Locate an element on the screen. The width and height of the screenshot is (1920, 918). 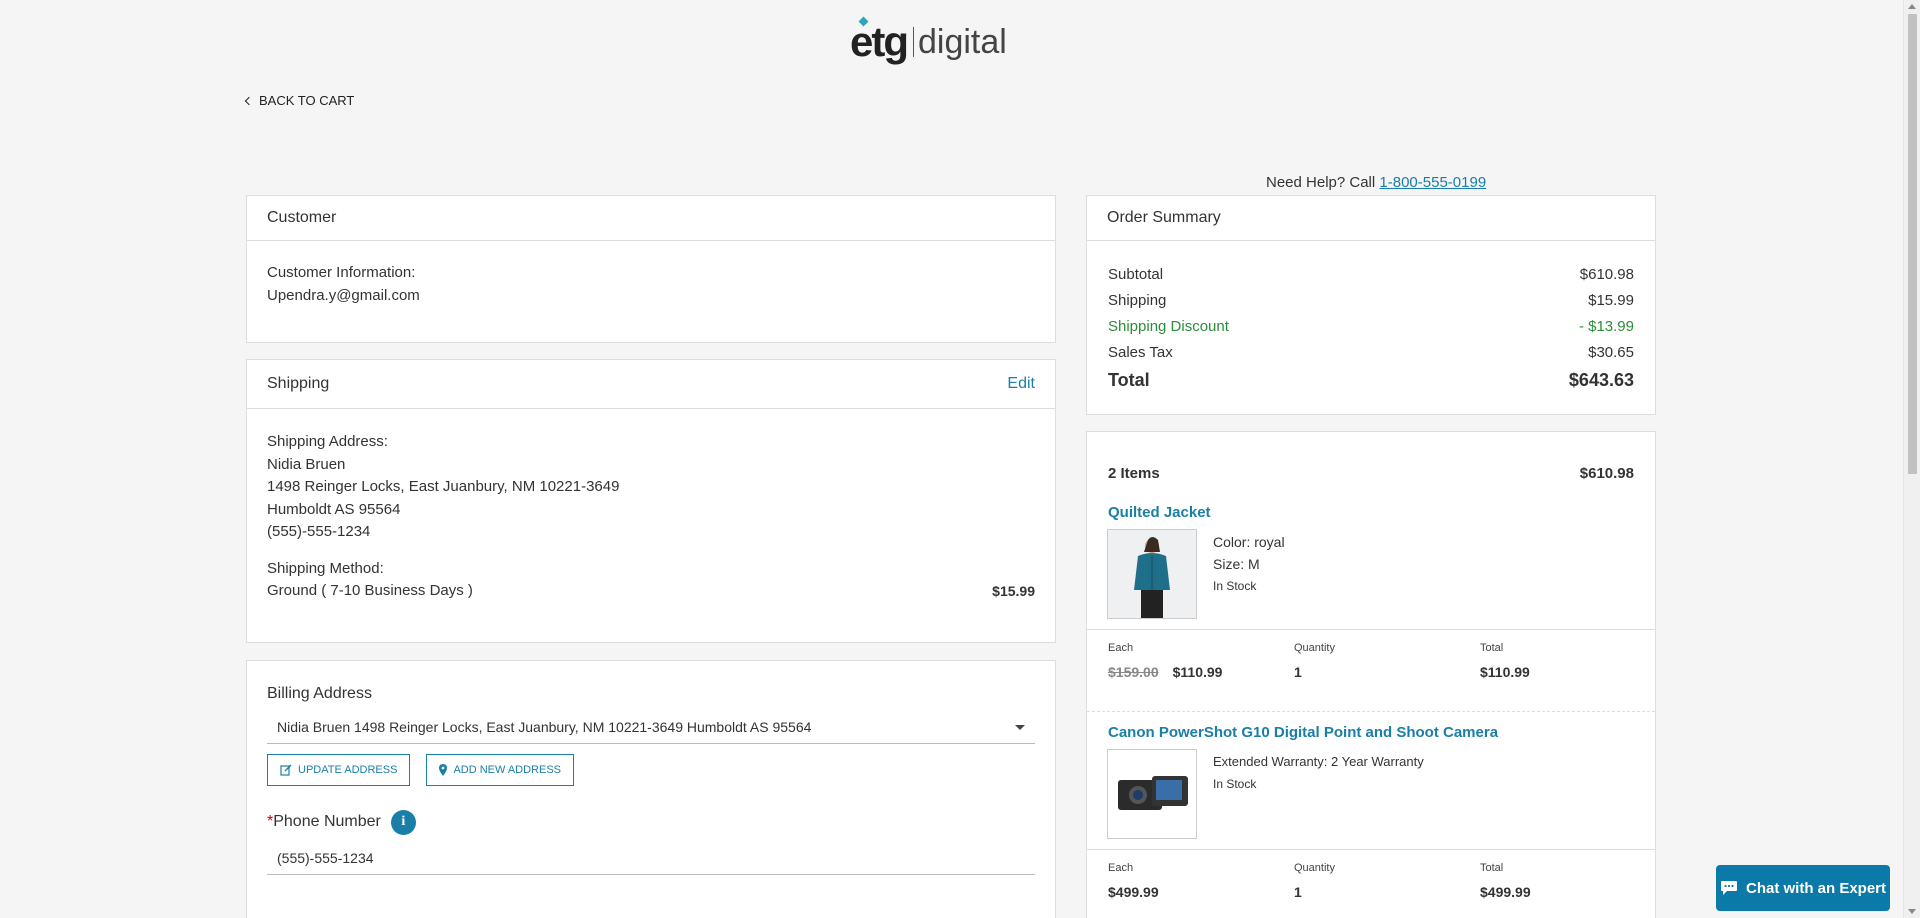
shipping-method-row: Ground ( 7-10 Business Days ) $15.99 is located at coordinates (651, 591).